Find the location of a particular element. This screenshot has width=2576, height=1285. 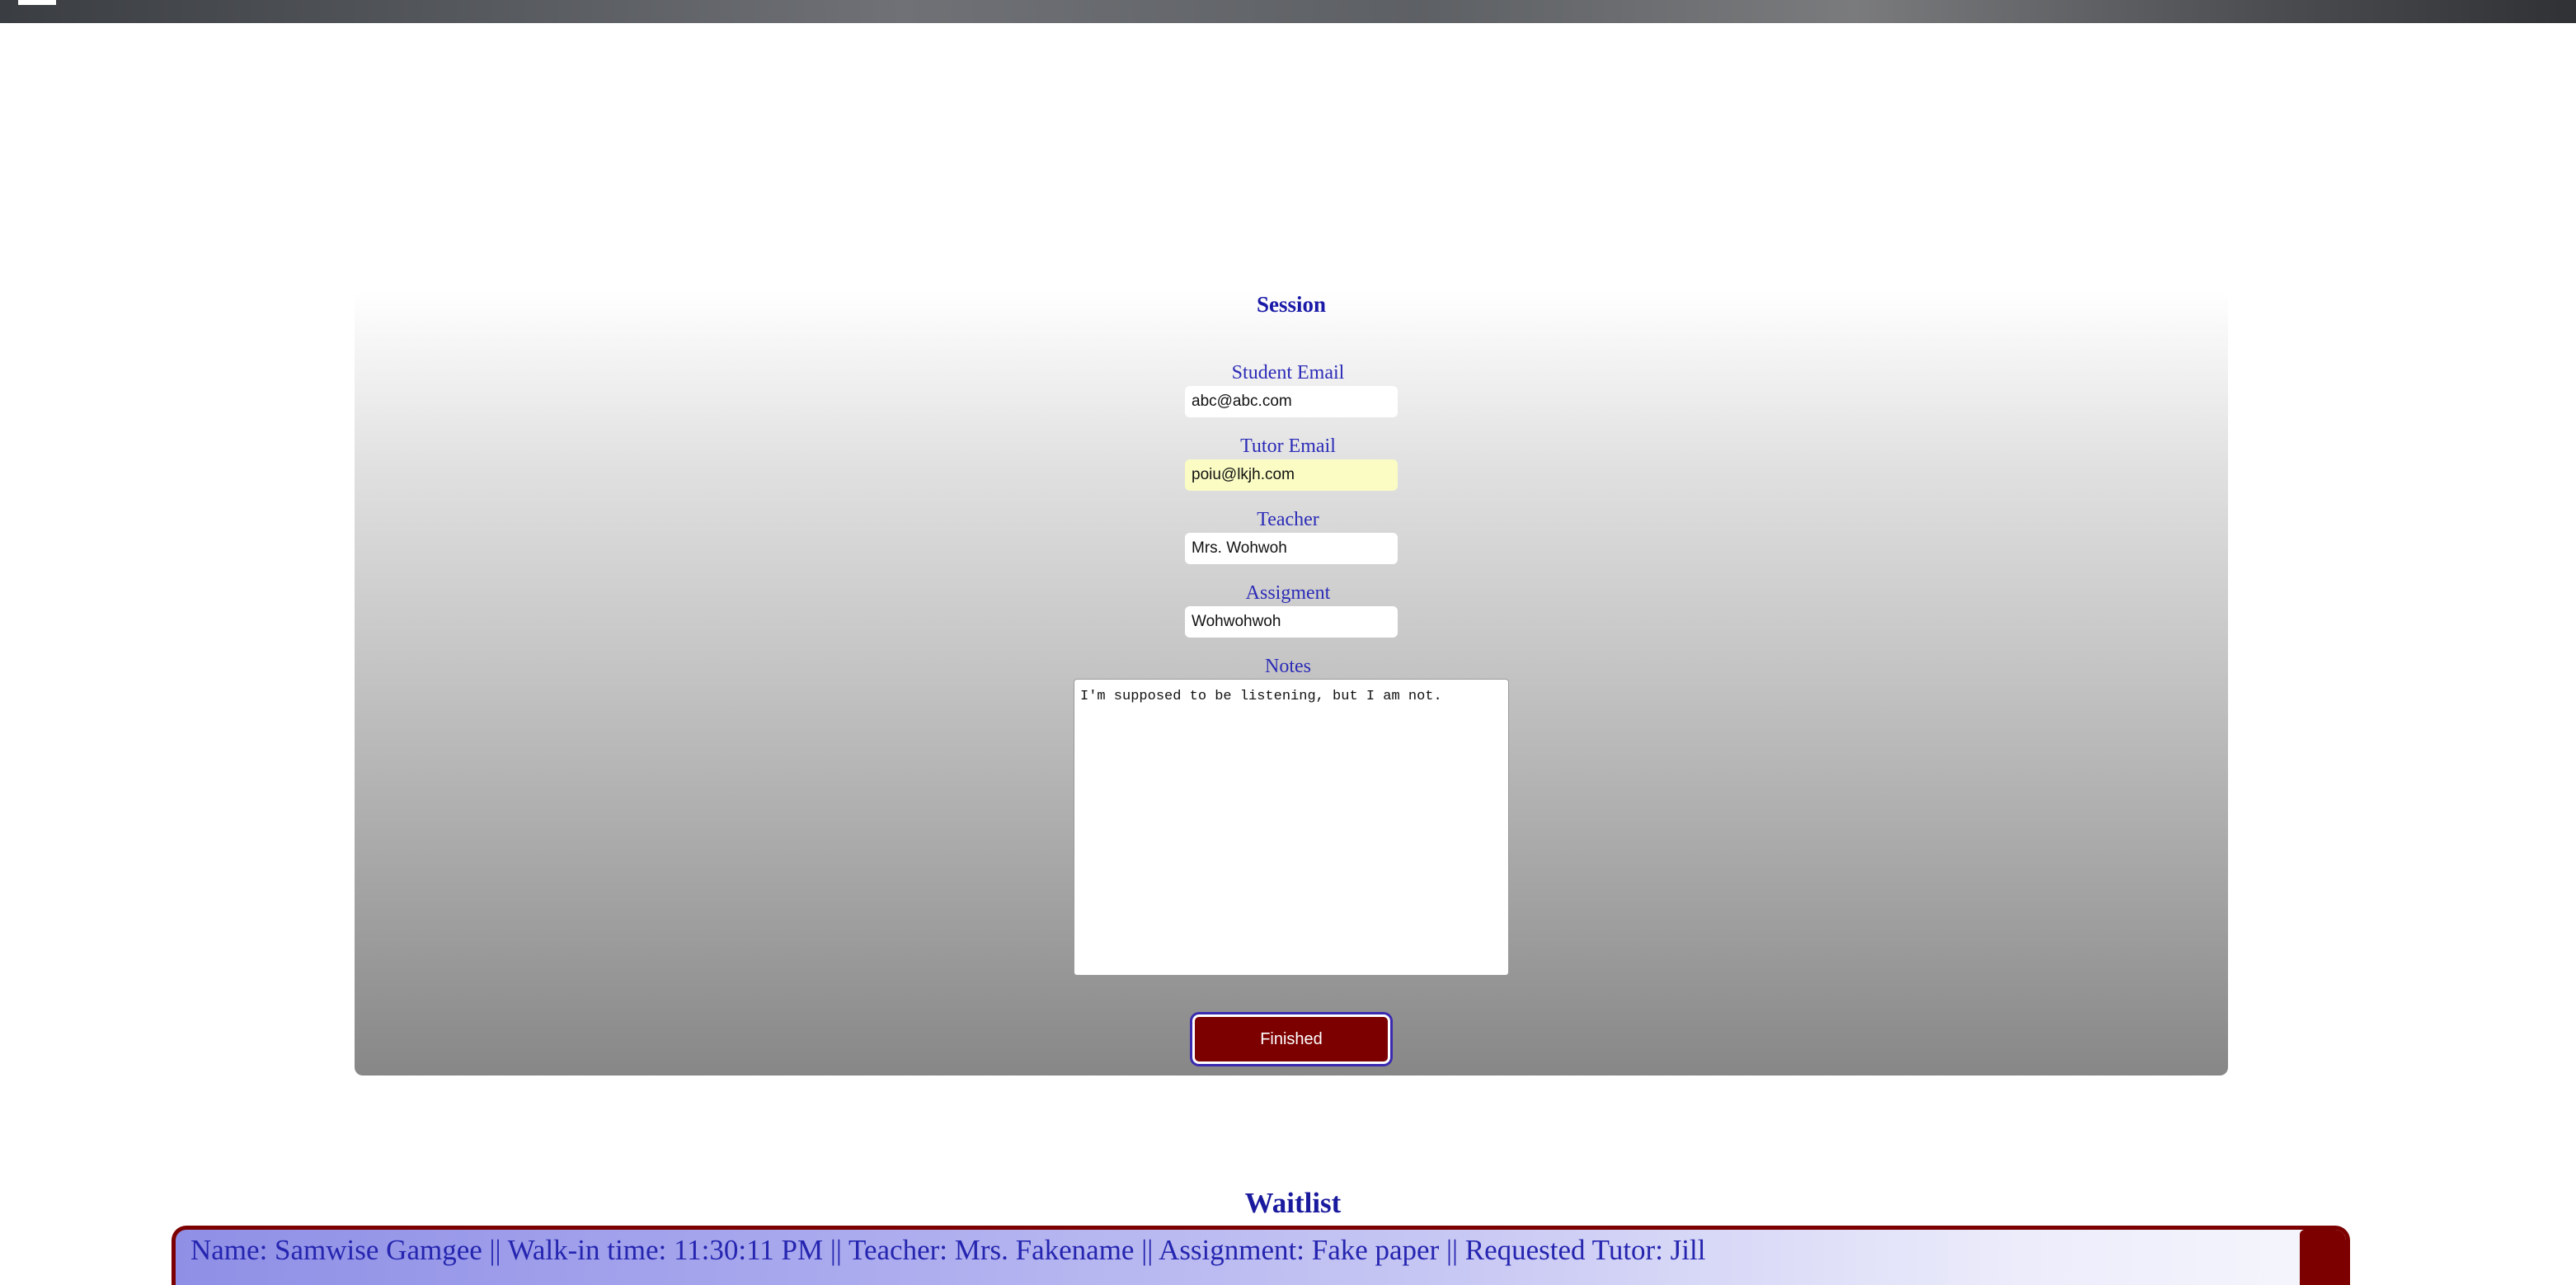

finished-button: Finished is located at coordinates (1291, 1039).